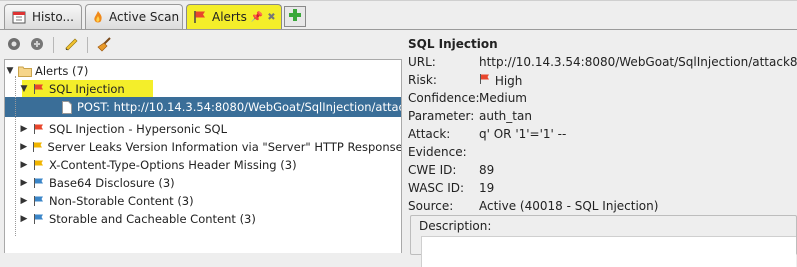  Describe the element at coordinates (432, 170) in the screenshot. I see `field-label-cwe: CWE ID:` at that location.